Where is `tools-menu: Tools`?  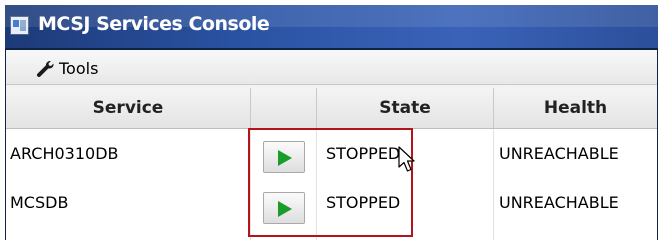
tools-menu: Tools is located at coordinates (67, 68).